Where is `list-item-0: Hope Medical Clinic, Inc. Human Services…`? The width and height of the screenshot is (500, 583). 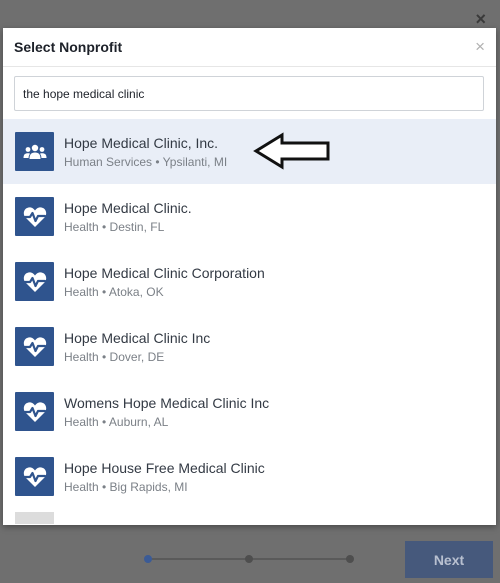 list-item-0: Hope Medical Clinic, Inc. Human Services… is located at coordinates (249, 151).